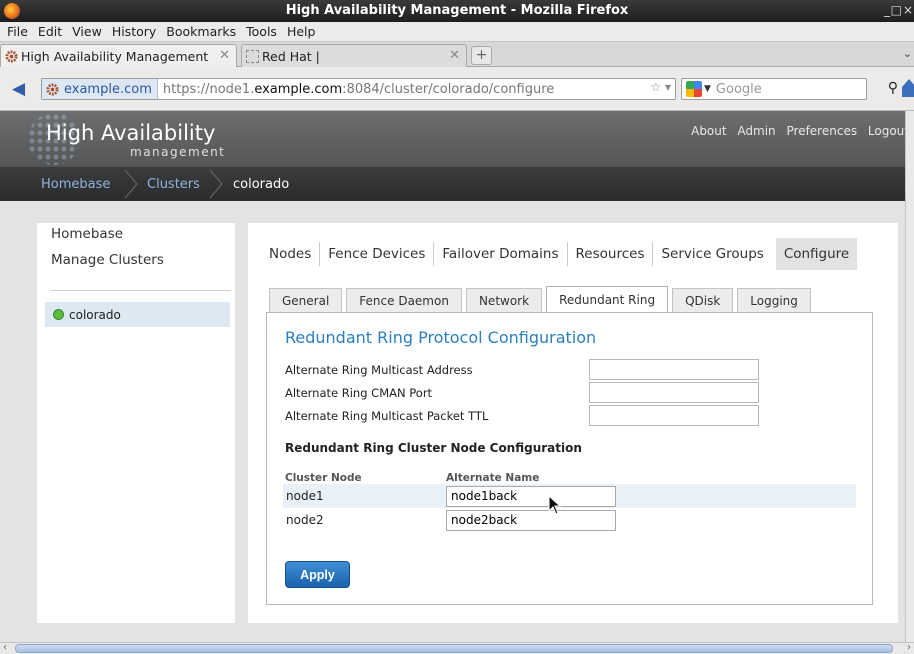  I want to click on breadcrumb: Homebase Clusters colorado, so click(452, 184).